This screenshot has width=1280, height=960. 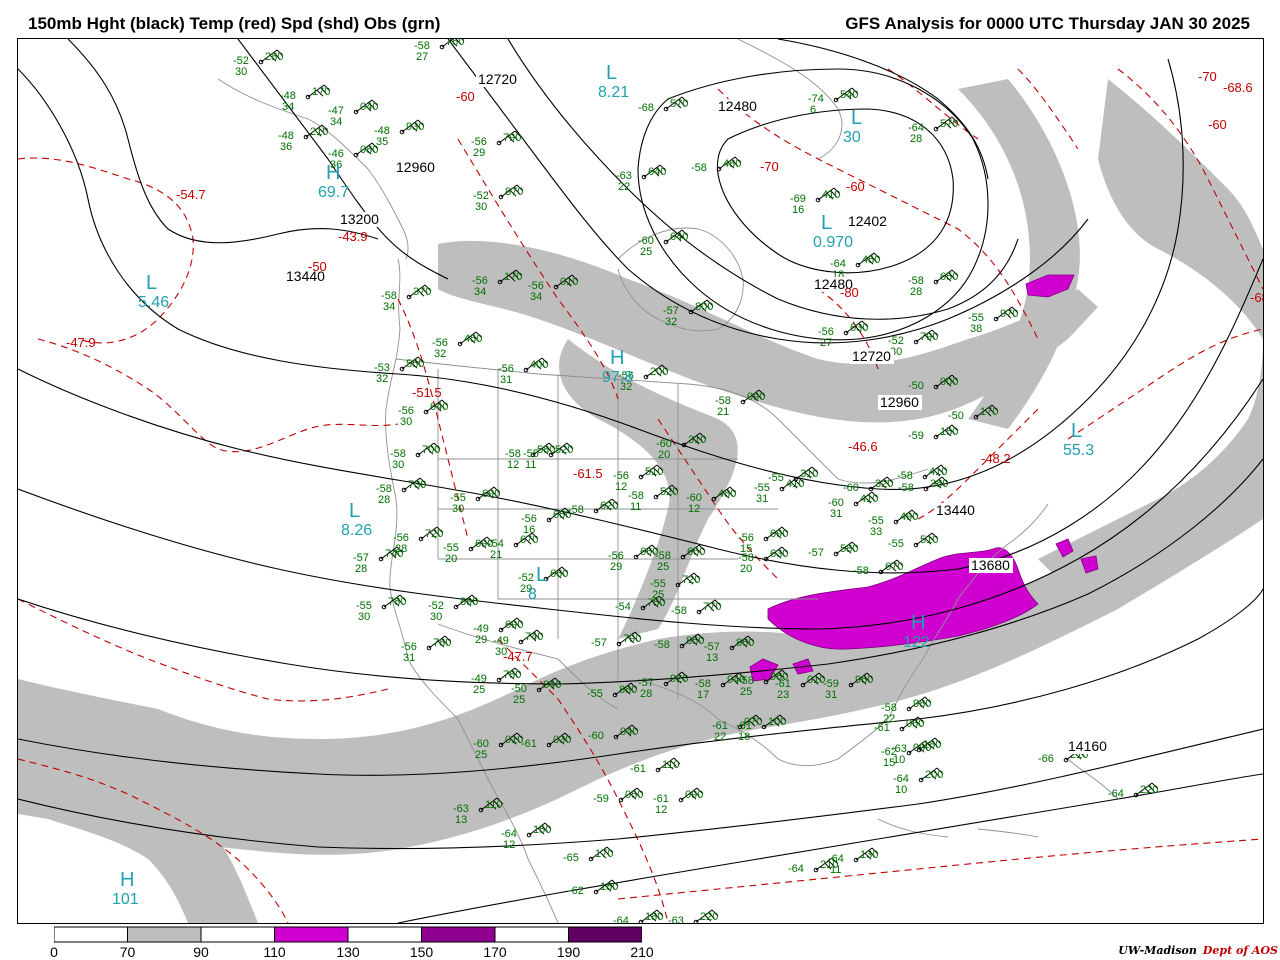 I want to click on obs-temperature: -61, so click(x=638, y=769).